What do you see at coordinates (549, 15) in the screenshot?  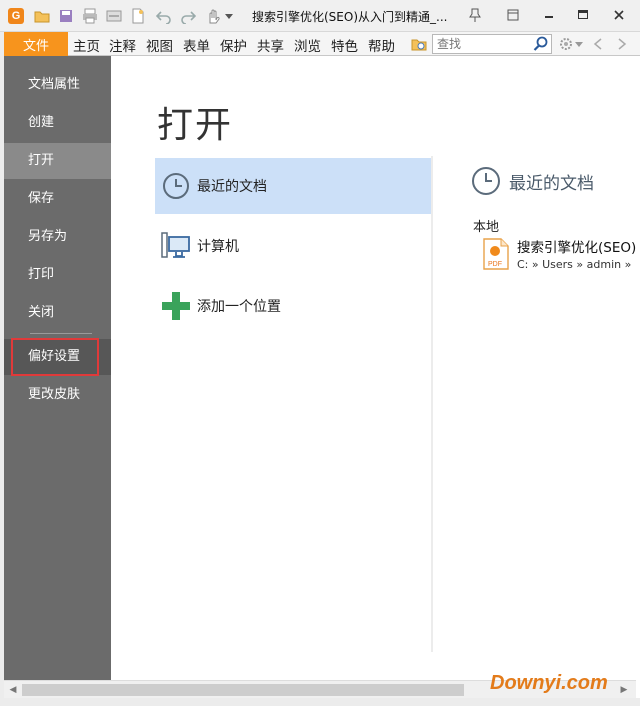 I see `minimize-icon` at bounding box center [549, 15].